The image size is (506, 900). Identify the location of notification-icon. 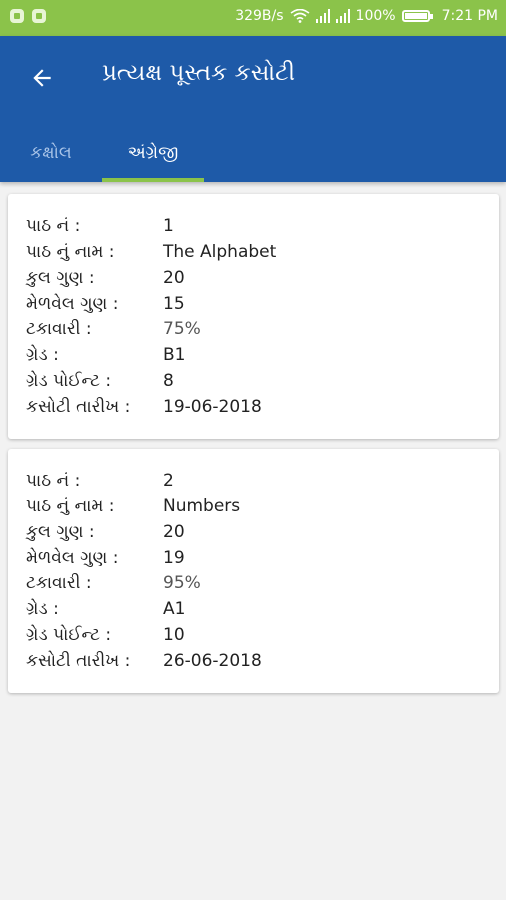
(17, 16).